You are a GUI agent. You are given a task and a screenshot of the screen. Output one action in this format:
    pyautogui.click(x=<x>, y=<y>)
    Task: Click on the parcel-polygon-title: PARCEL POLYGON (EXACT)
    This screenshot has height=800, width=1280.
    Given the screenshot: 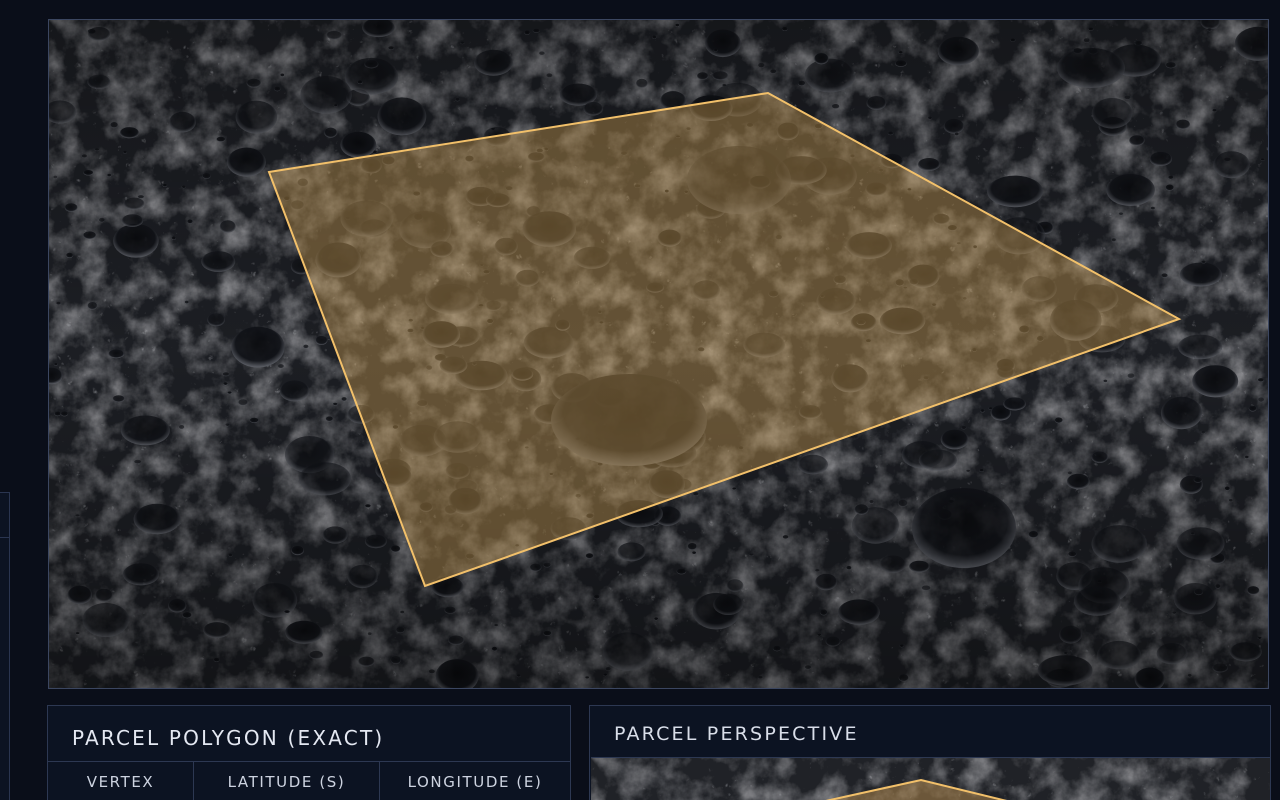 What is the action you would take?
    pyautogui.click(x=228, y=738)
    